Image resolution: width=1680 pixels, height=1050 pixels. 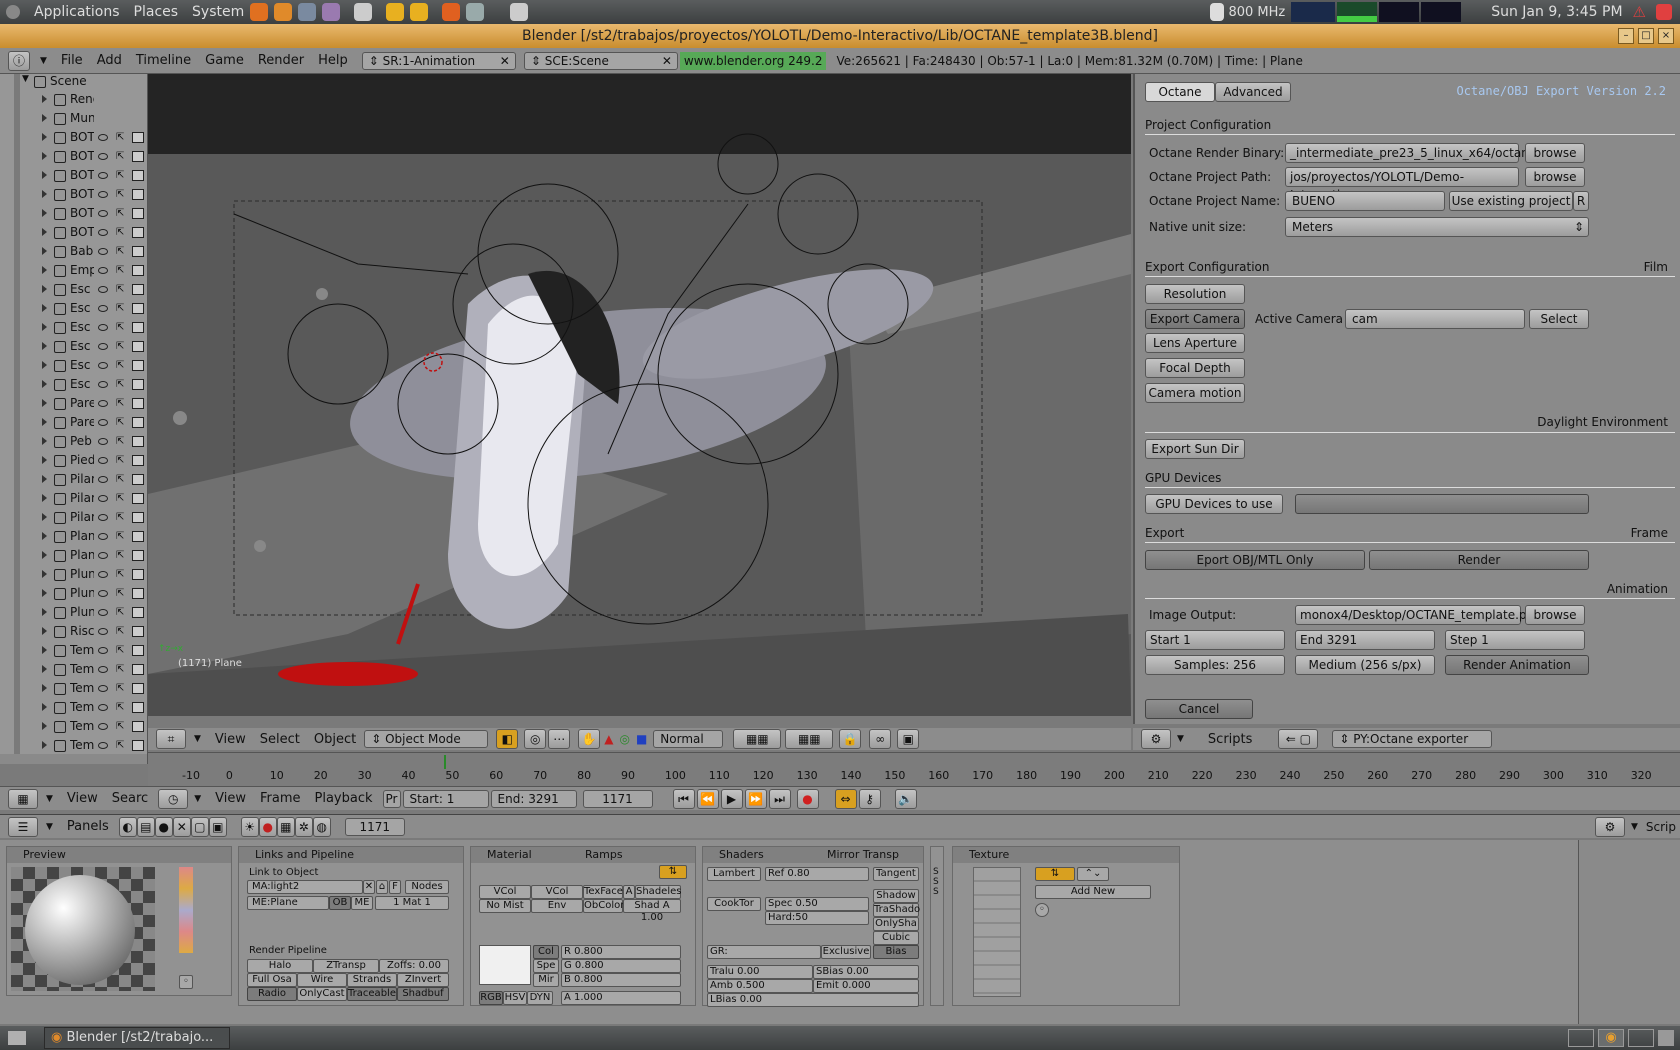 What do you see at coordinates (73, 556) in the screenshot?
I see `outliner-item: Plan ⇱` at bounding box center [73, 556].